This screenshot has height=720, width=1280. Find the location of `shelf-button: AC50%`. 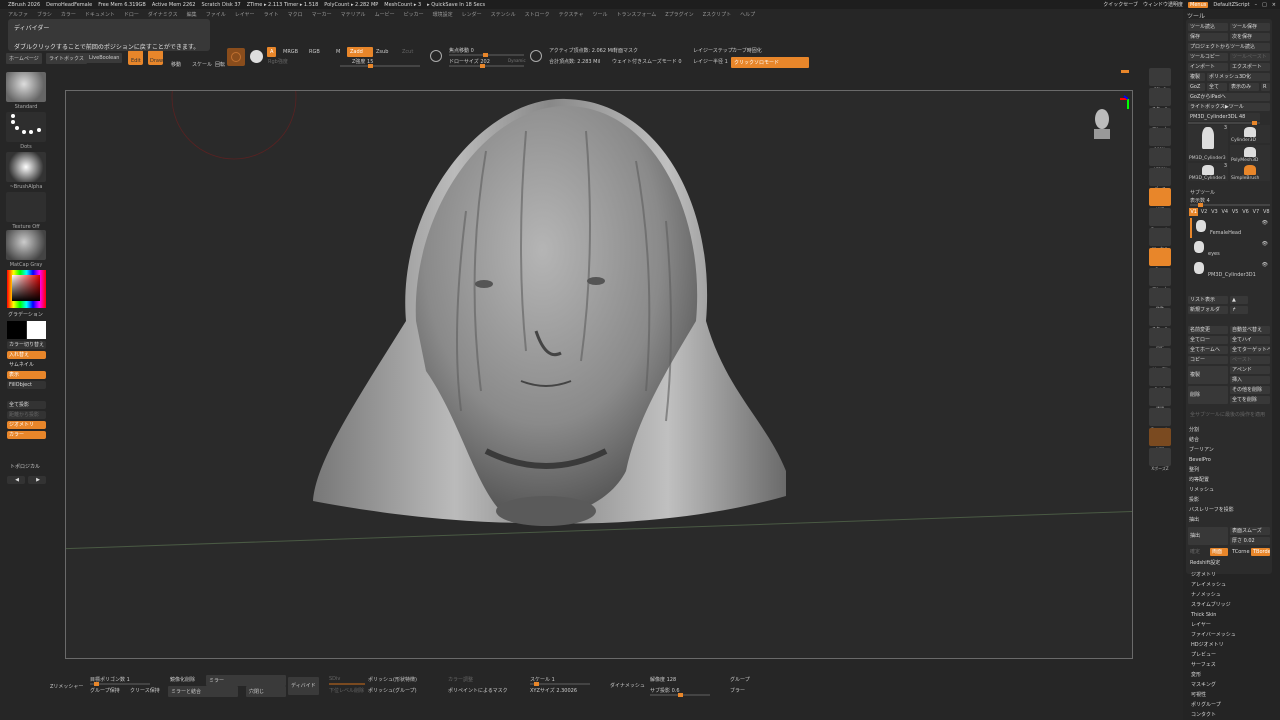

shelf-button: AC50% is located at coordinates (1160, 160).